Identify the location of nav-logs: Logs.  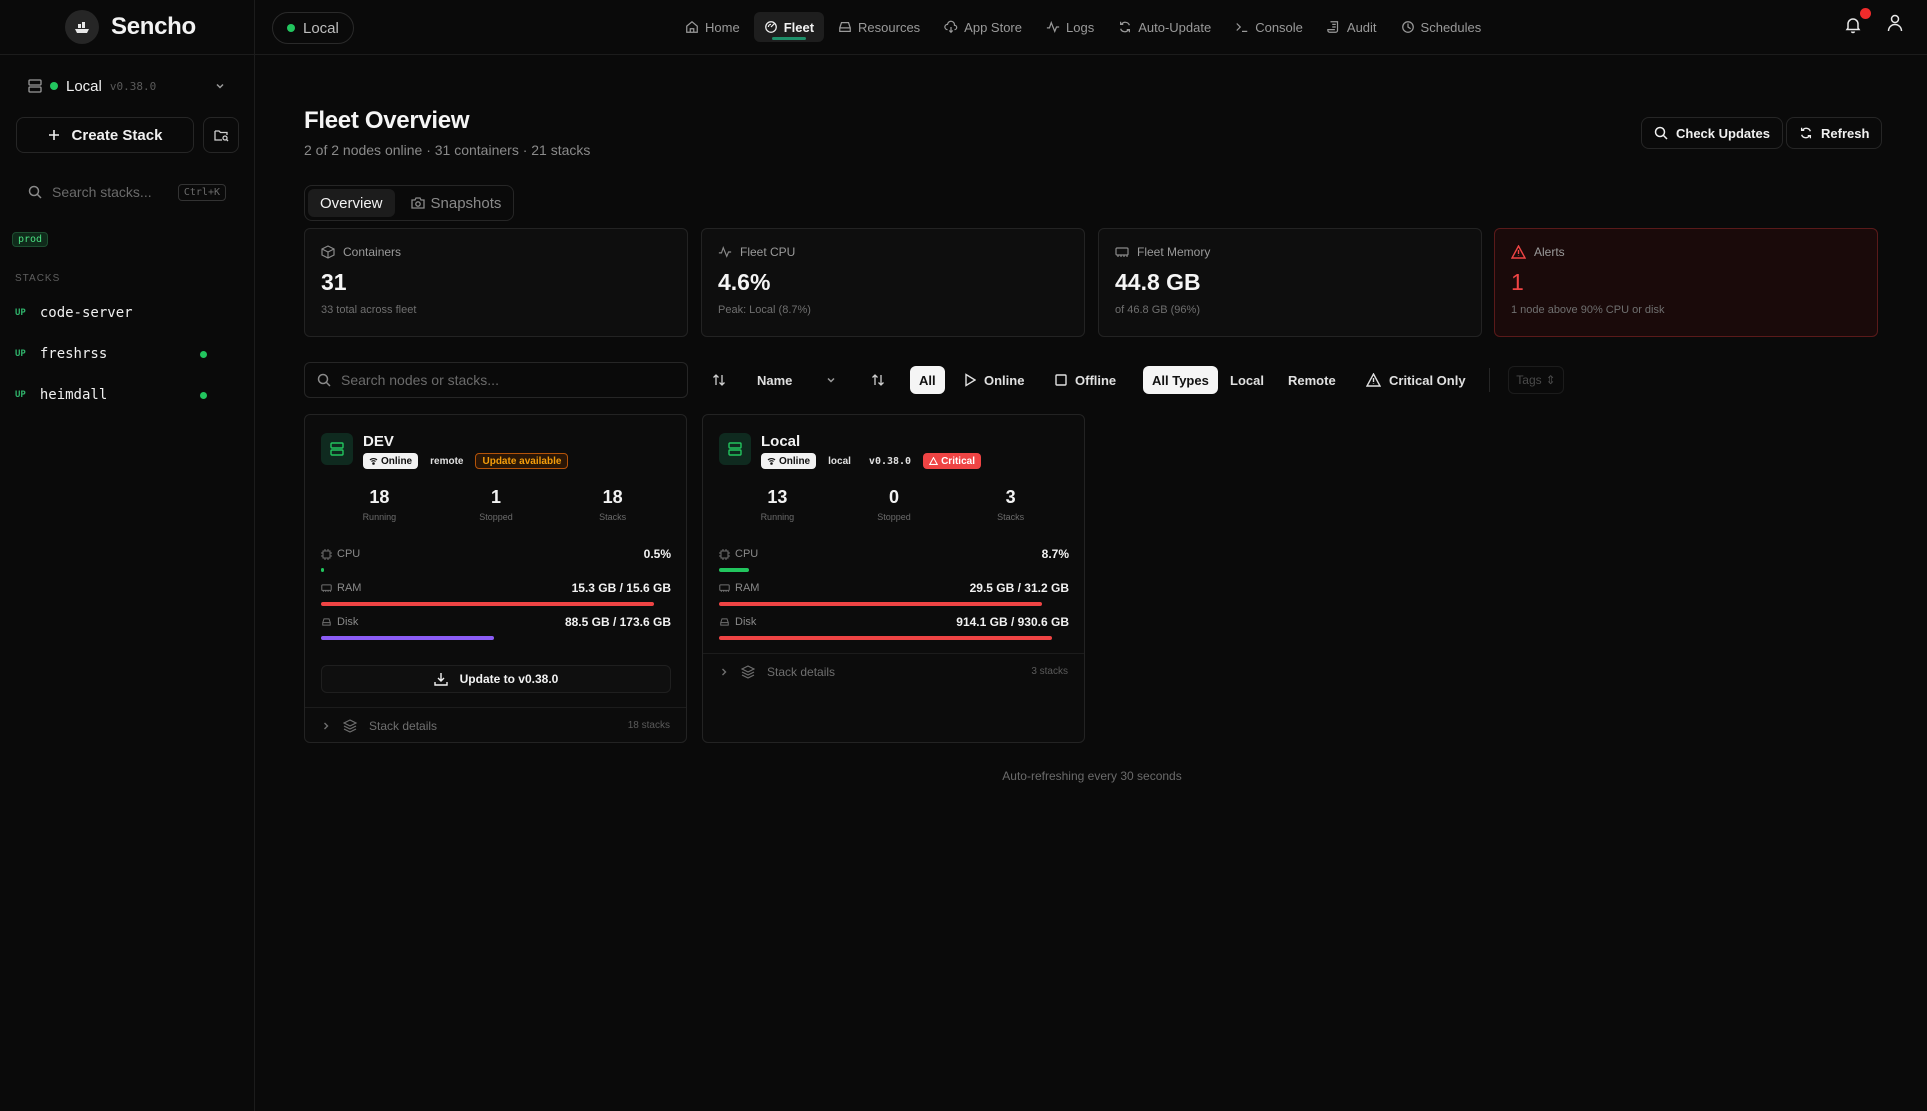
(1070, 27).